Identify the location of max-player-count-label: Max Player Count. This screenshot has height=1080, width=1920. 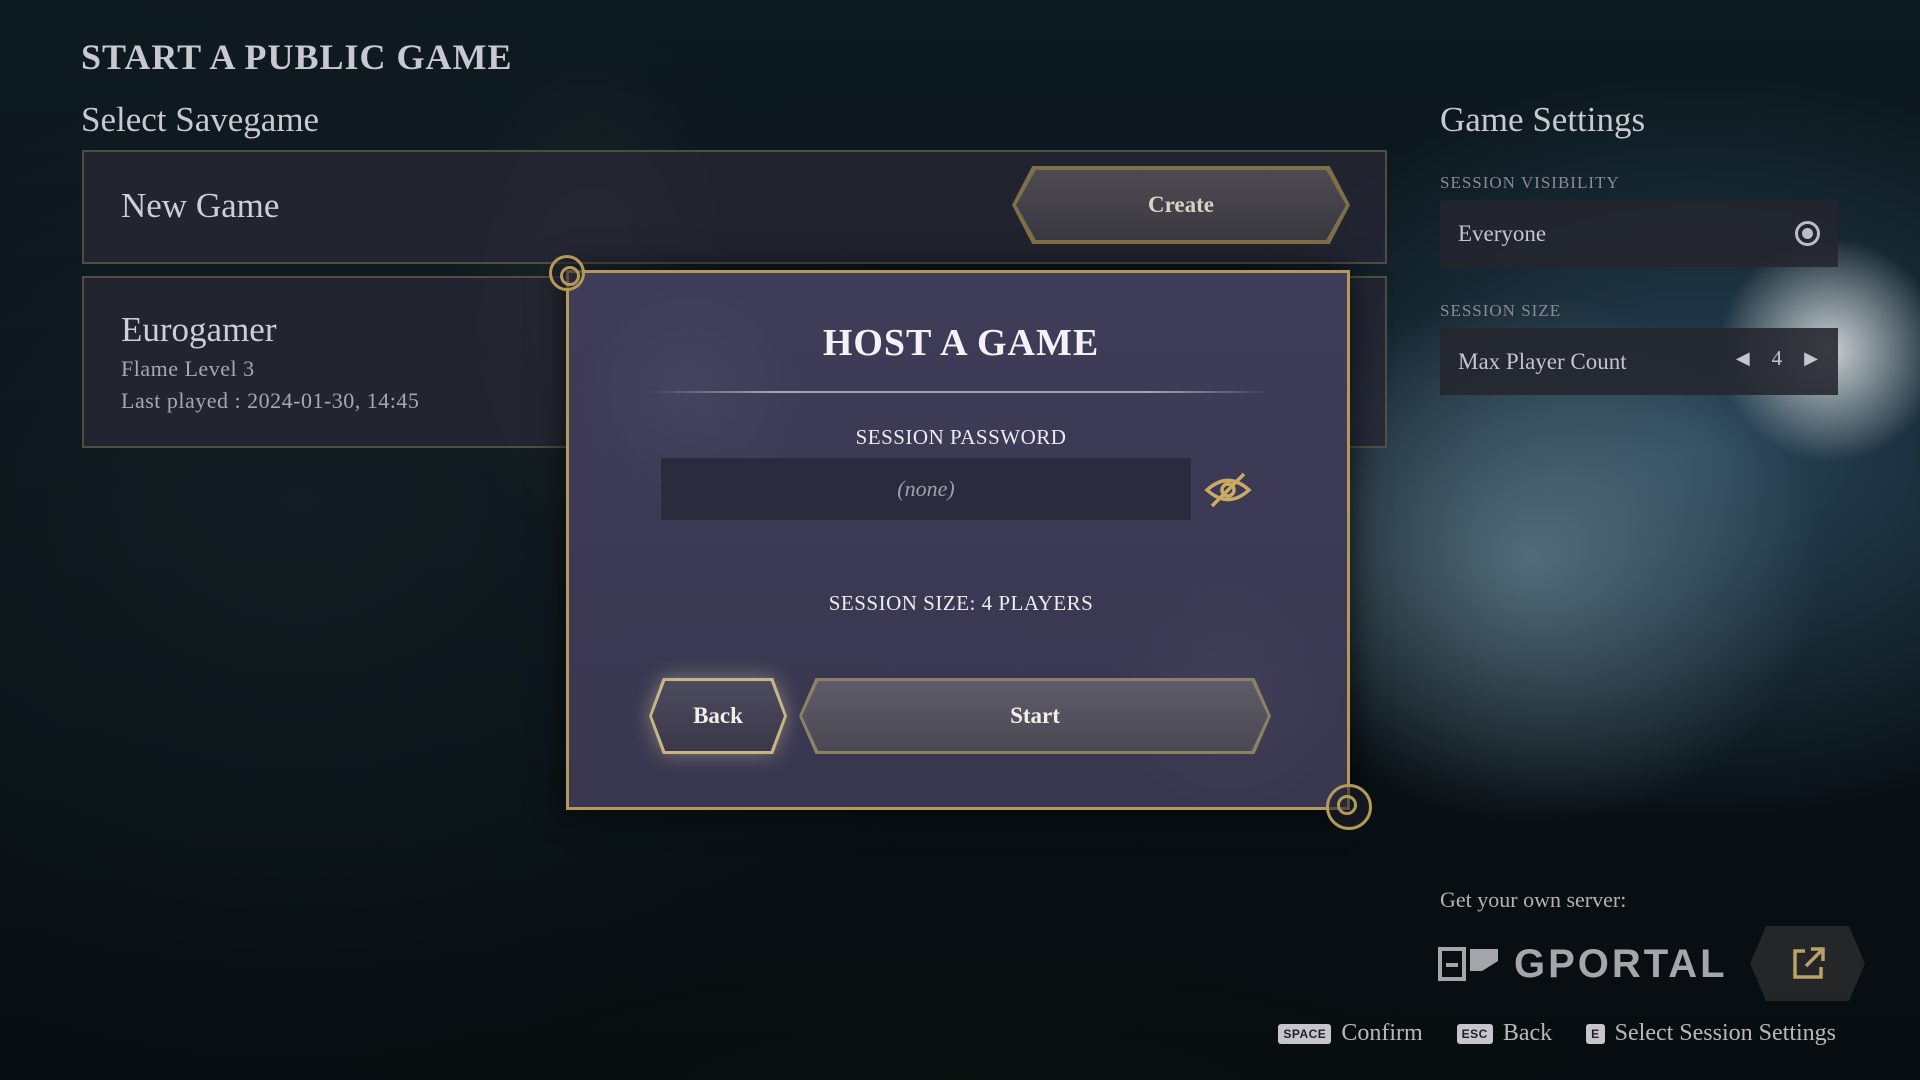
(1542, 361).